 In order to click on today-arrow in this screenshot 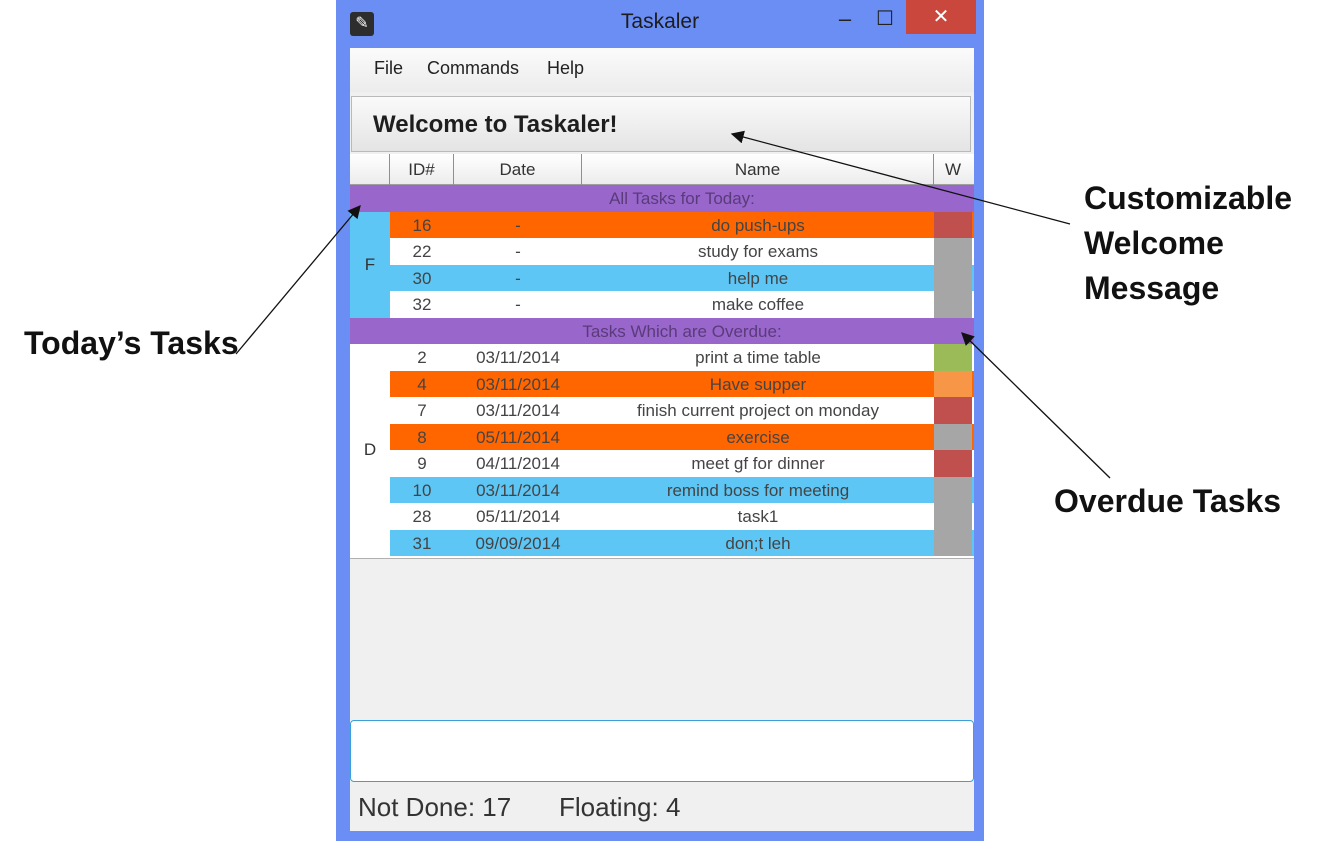, I will do `click(298, 280)`.